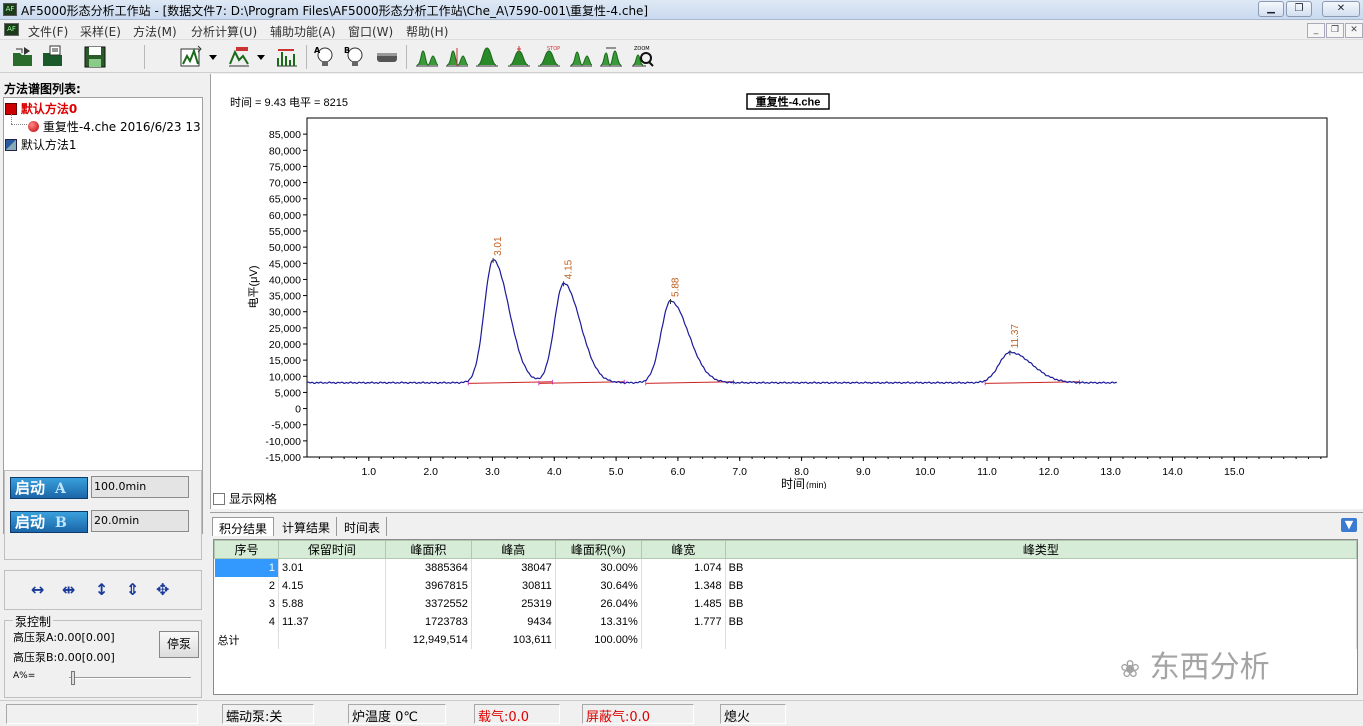 The width and height of the screenshot is (1363, 726). What do you see at coordinates (1349, 525) in the screenshot?
I see `collapse-panel-icon: ▼` at bounding box center [1349, 525].